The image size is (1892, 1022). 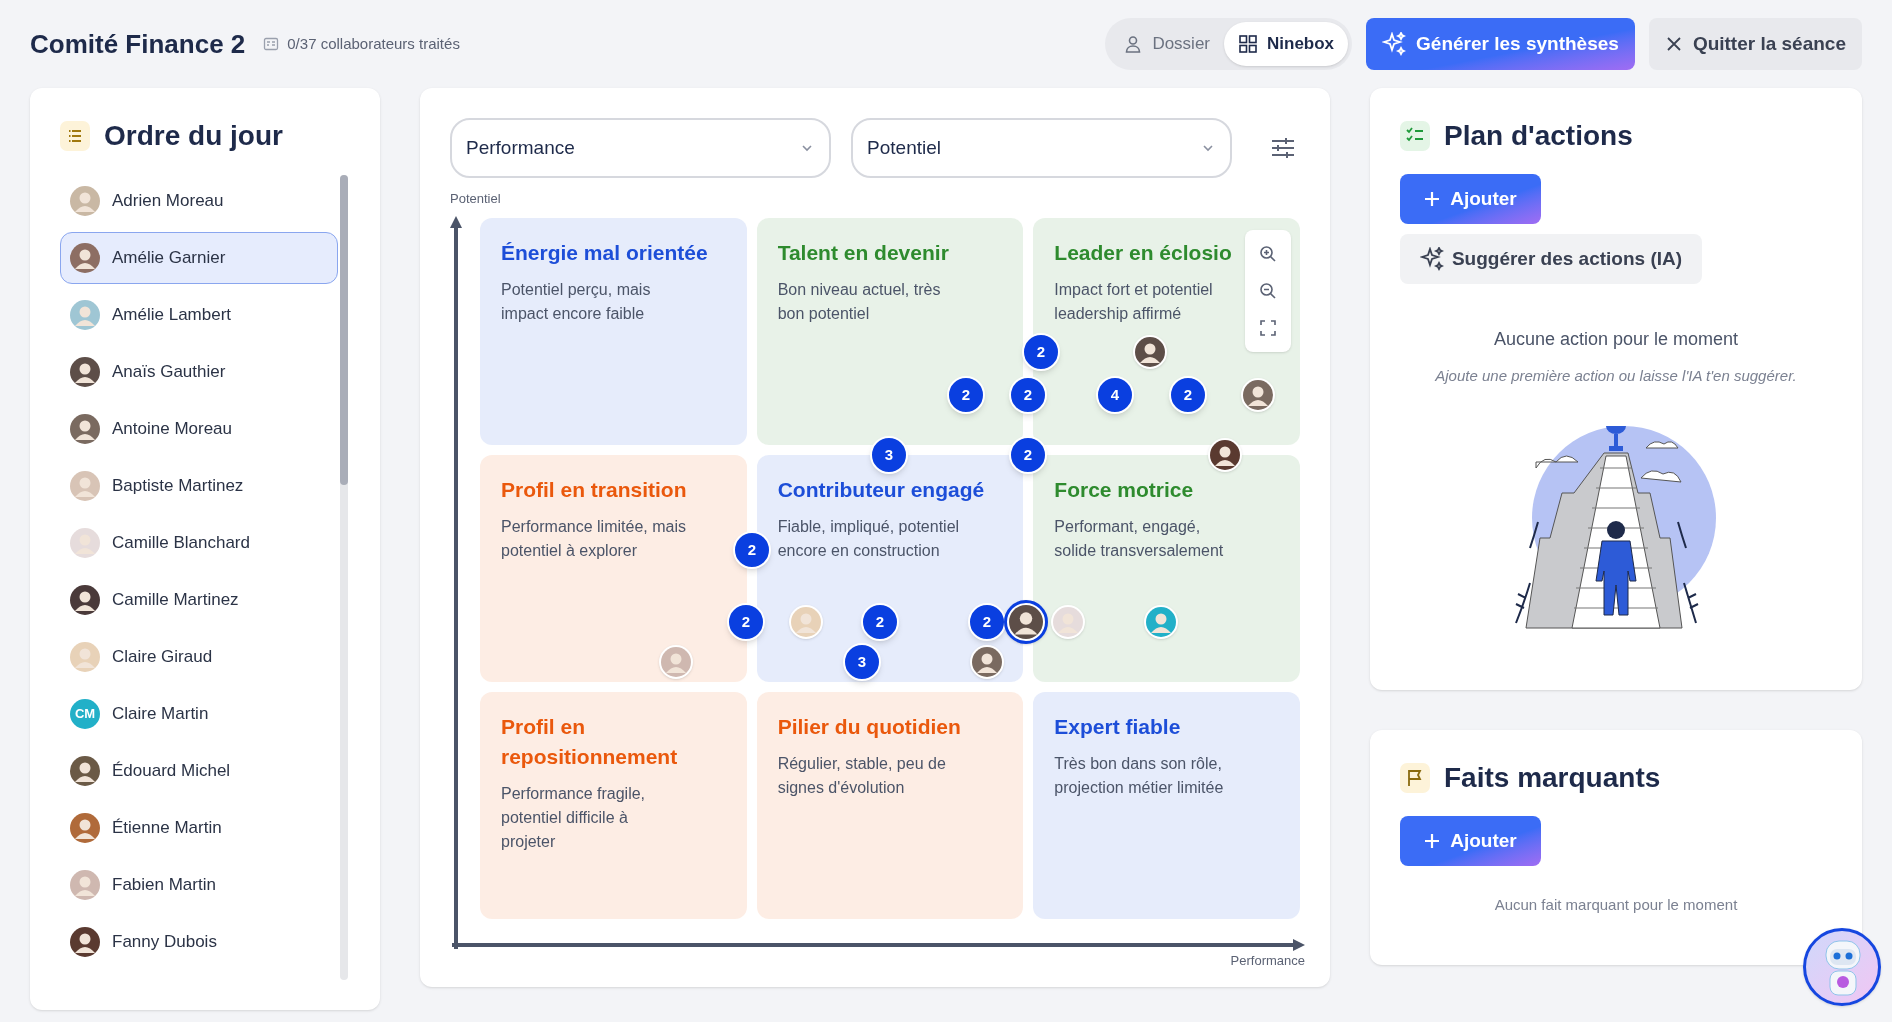 I want to click on progress-text: 0/37 collaborateurs traités, so click(x=373, y=43).